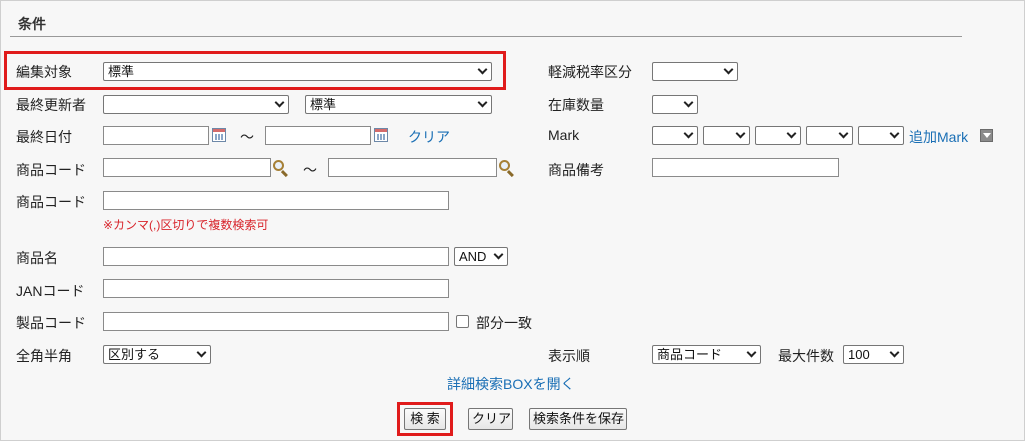 The width and height of the screenshot is (1025, 441). Describe the element at coordinates (156, 135) in the screenshot. I see `last-date-from-input` at that location.